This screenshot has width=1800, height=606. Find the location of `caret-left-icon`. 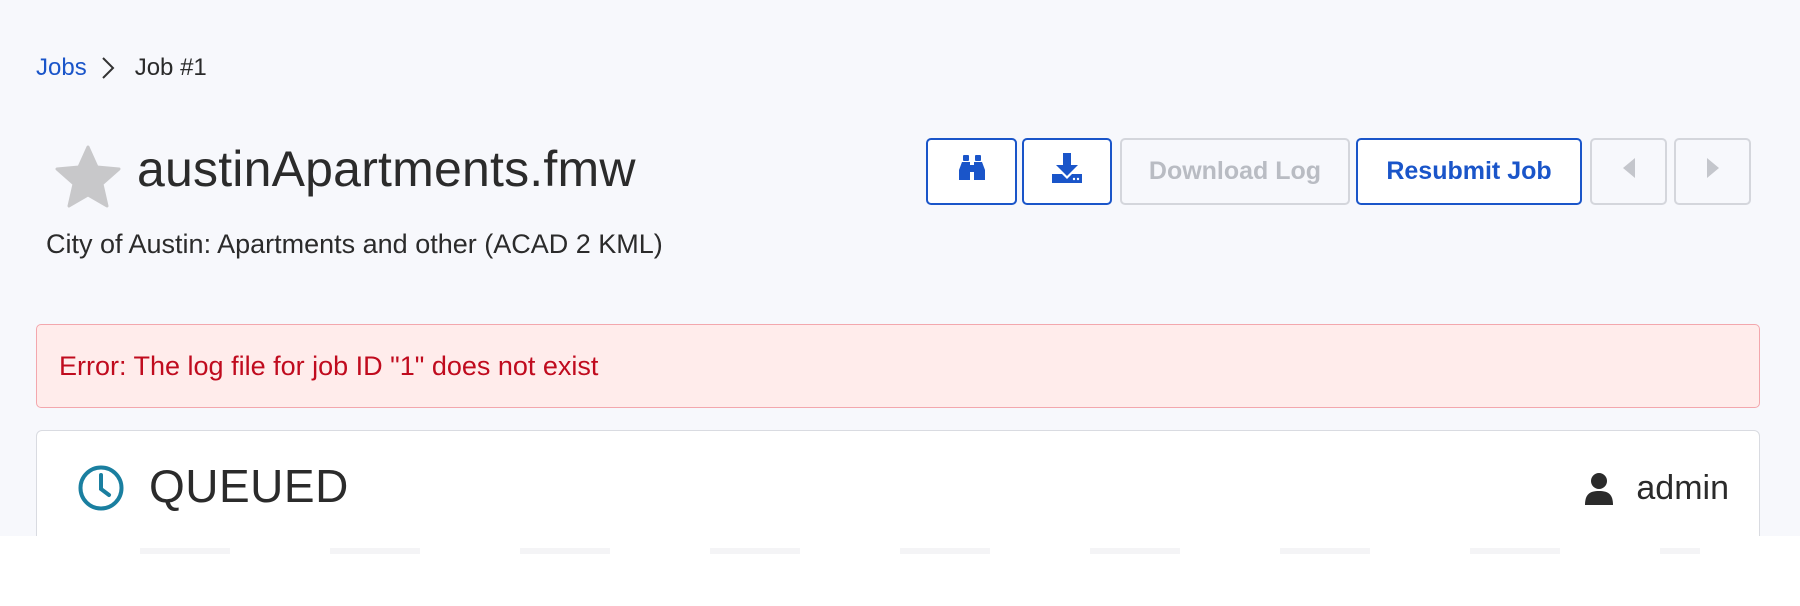

caret-left-icon is located at coordinates (1629, 171).